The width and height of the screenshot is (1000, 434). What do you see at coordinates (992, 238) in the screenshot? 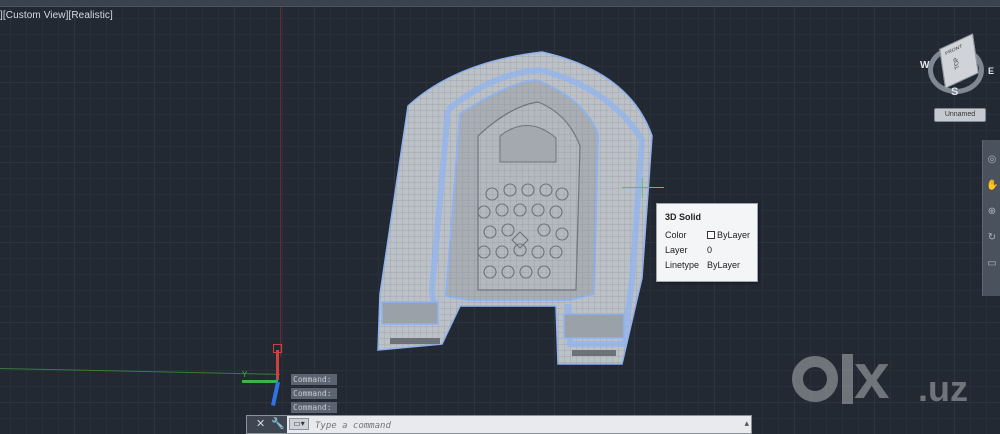
I see `orbit-icon: ↻` at bounding box center [992, 238].